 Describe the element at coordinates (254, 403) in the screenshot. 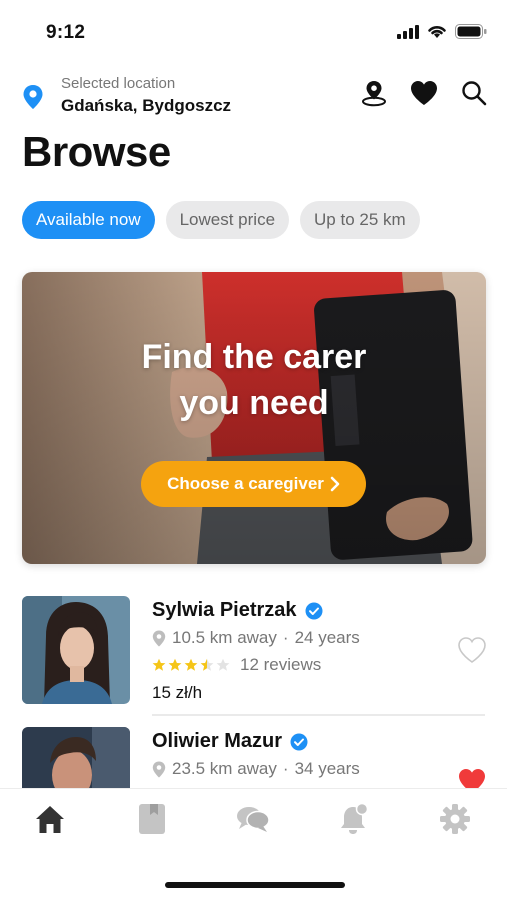

I see `hero-title-line2: you need` at that location.